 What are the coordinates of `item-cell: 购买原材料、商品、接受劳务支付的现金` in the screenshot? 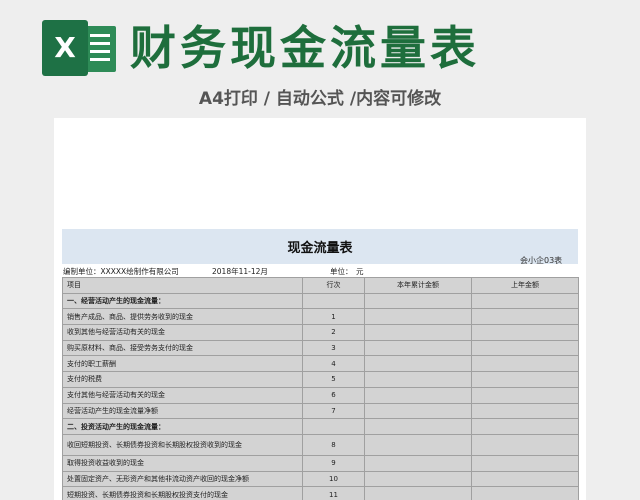 It's located at (182, 348).